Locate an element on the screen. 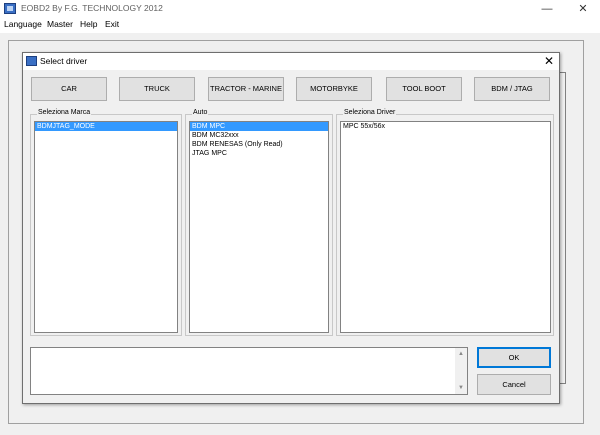 The width and height of the screenshot is (600, 435). dialog-title: Select driver is located at coordinates (64, 61).